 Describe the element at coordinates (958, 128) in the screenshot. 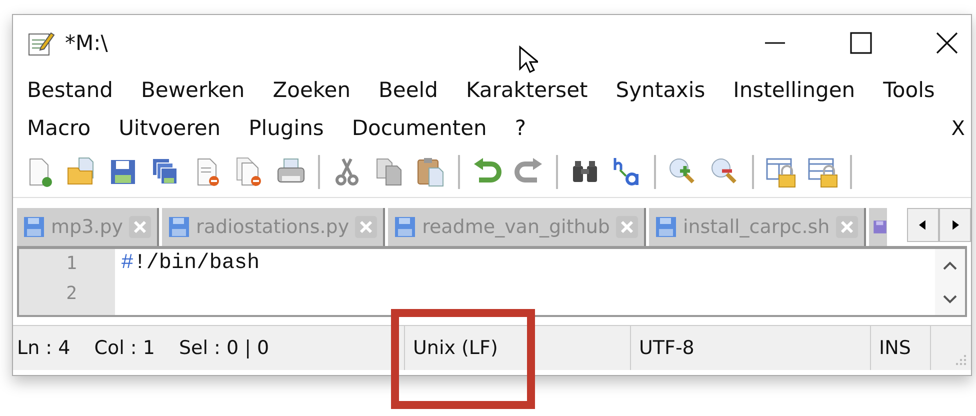

I see `close-document-button: X` at that location.